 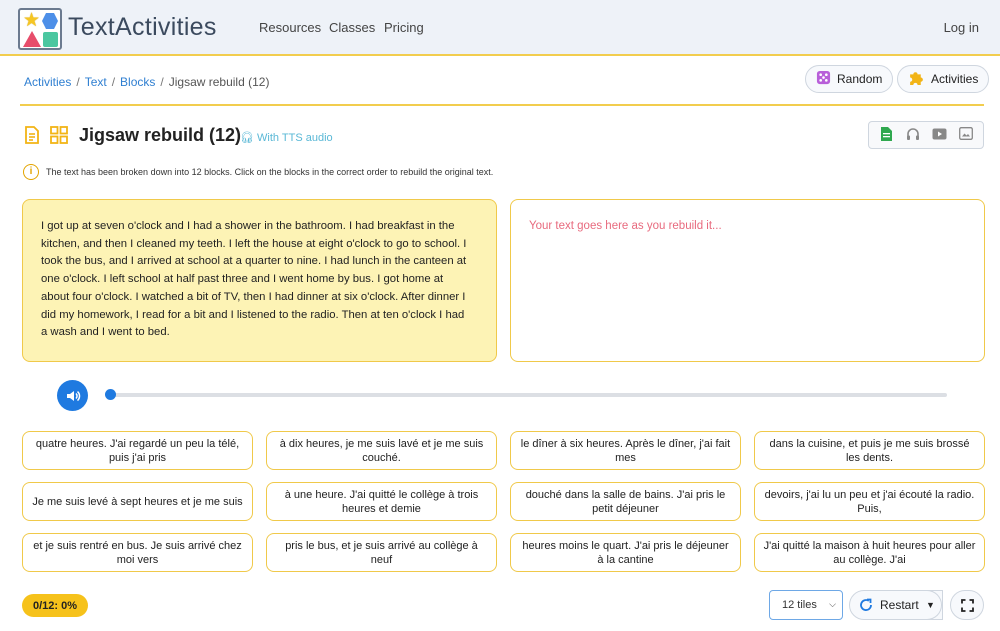 I want to click on breadcrumb-blocks: Blocks, so click(x=137, y=82).